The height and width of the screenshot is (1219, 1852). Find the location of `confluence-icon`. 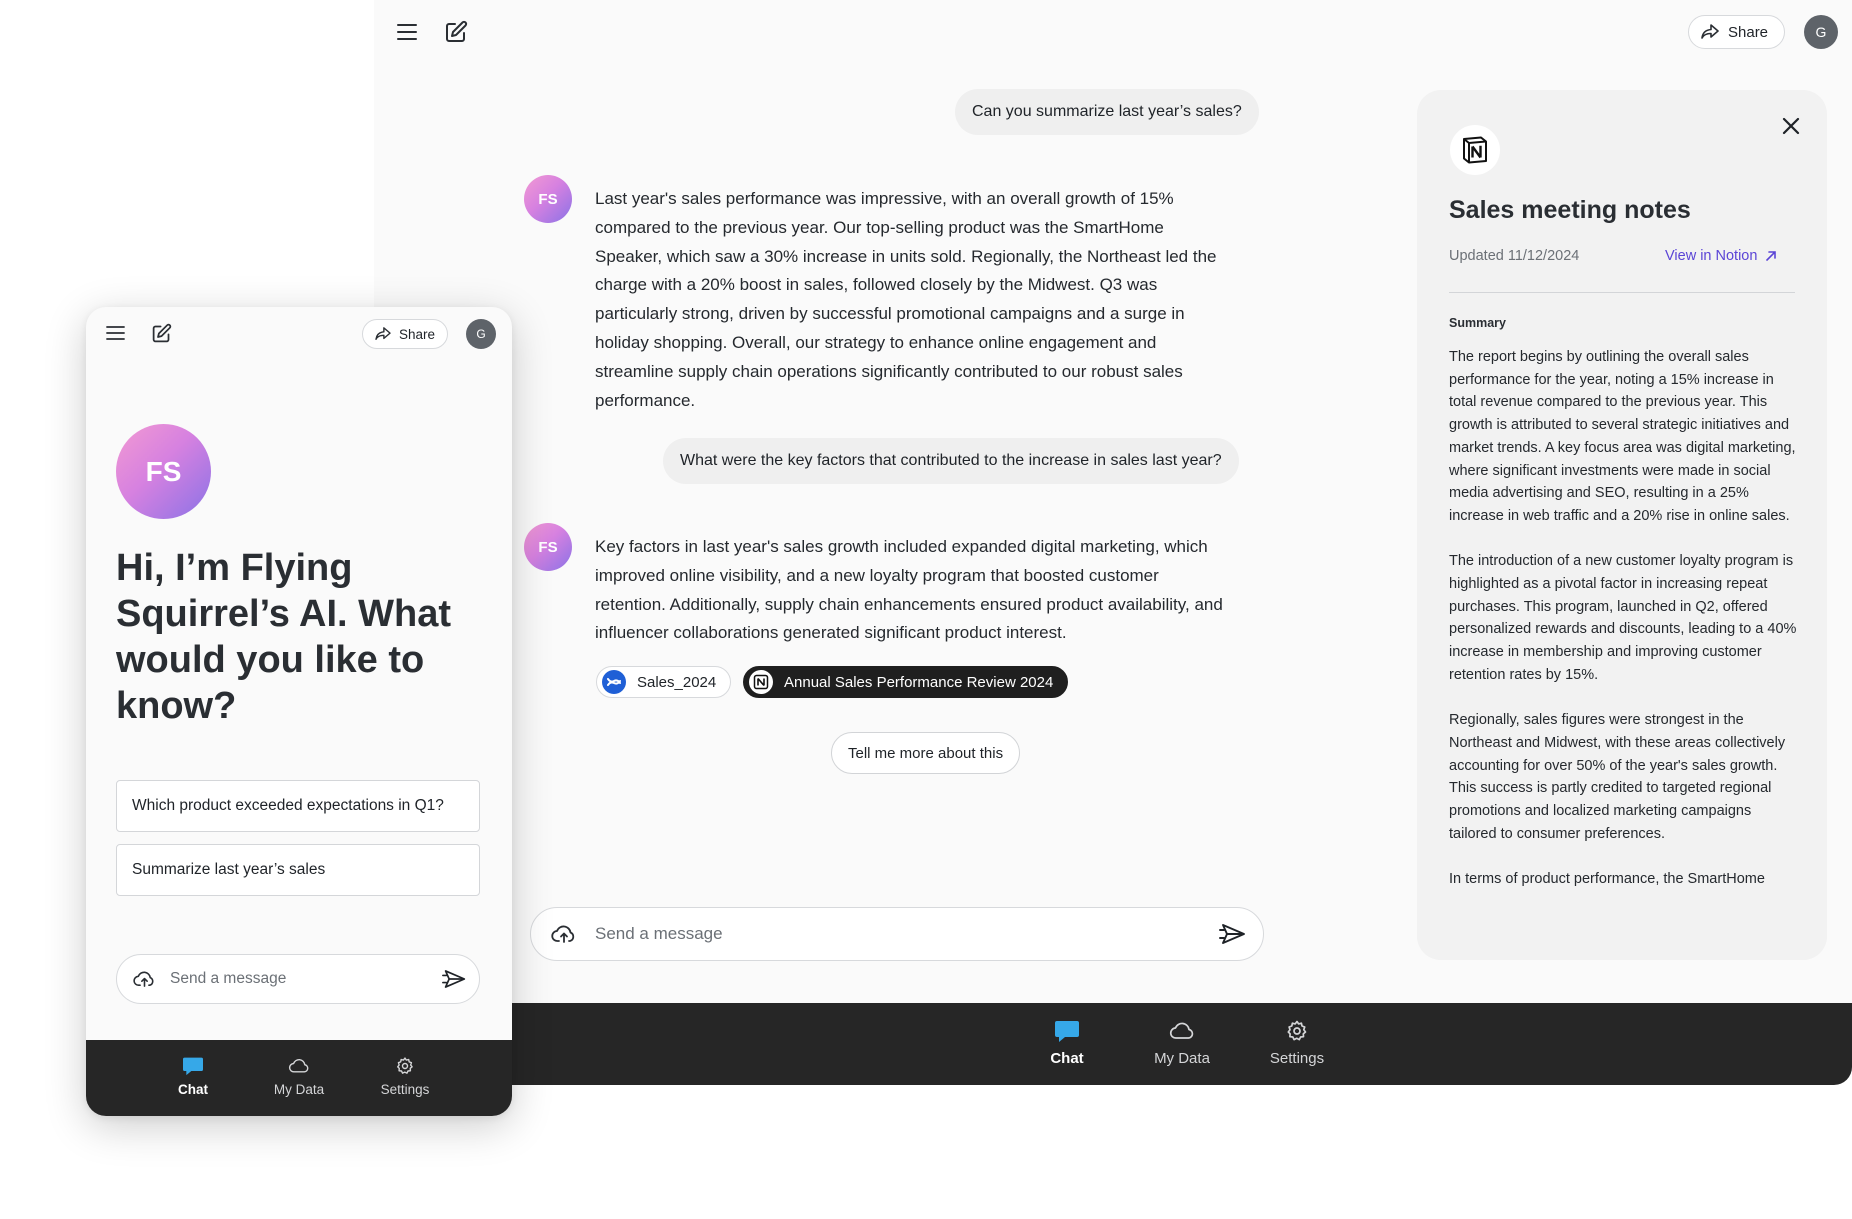

confluence-icon is located at coordinates (614, 682).